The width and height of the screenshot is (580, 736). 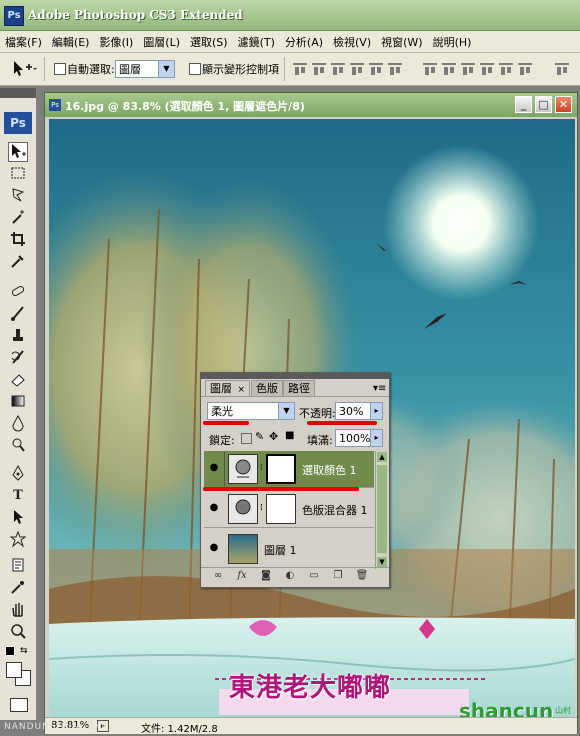 I want to click on lock-all-icon: ■, so click(x=289, y=435).